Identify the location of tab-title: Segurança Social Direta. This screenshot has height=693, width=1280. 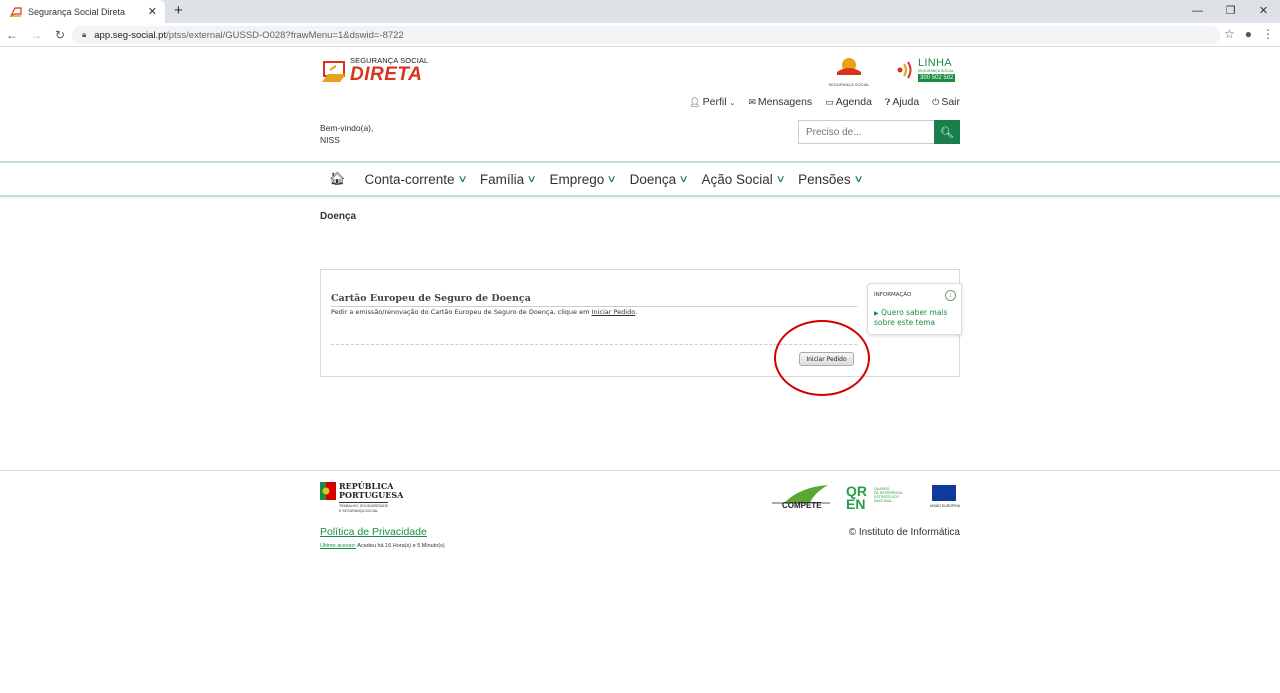
(77, 11).